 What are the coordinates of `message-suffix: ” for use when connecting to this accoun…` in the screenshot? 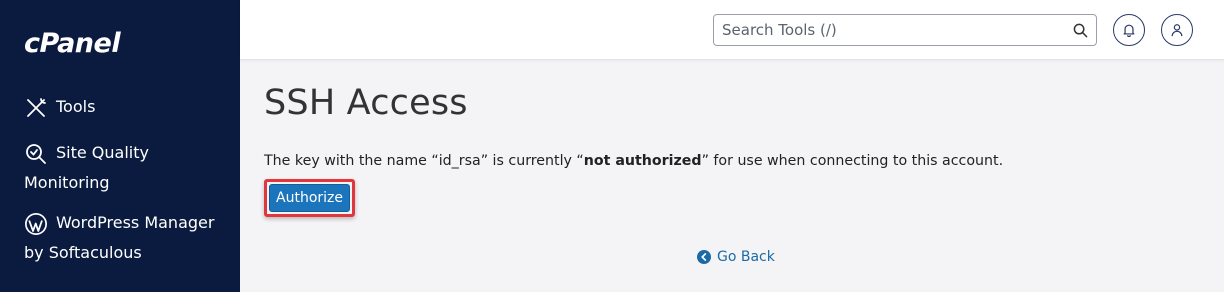 It's located at (852, 161).